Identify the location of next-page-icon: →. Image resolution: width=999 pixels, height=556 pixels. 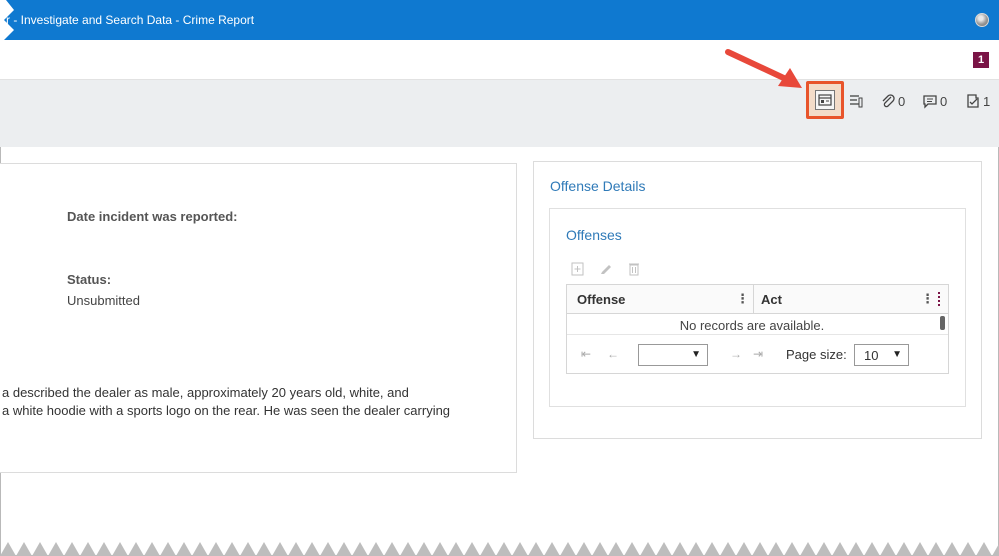
(736, 354).